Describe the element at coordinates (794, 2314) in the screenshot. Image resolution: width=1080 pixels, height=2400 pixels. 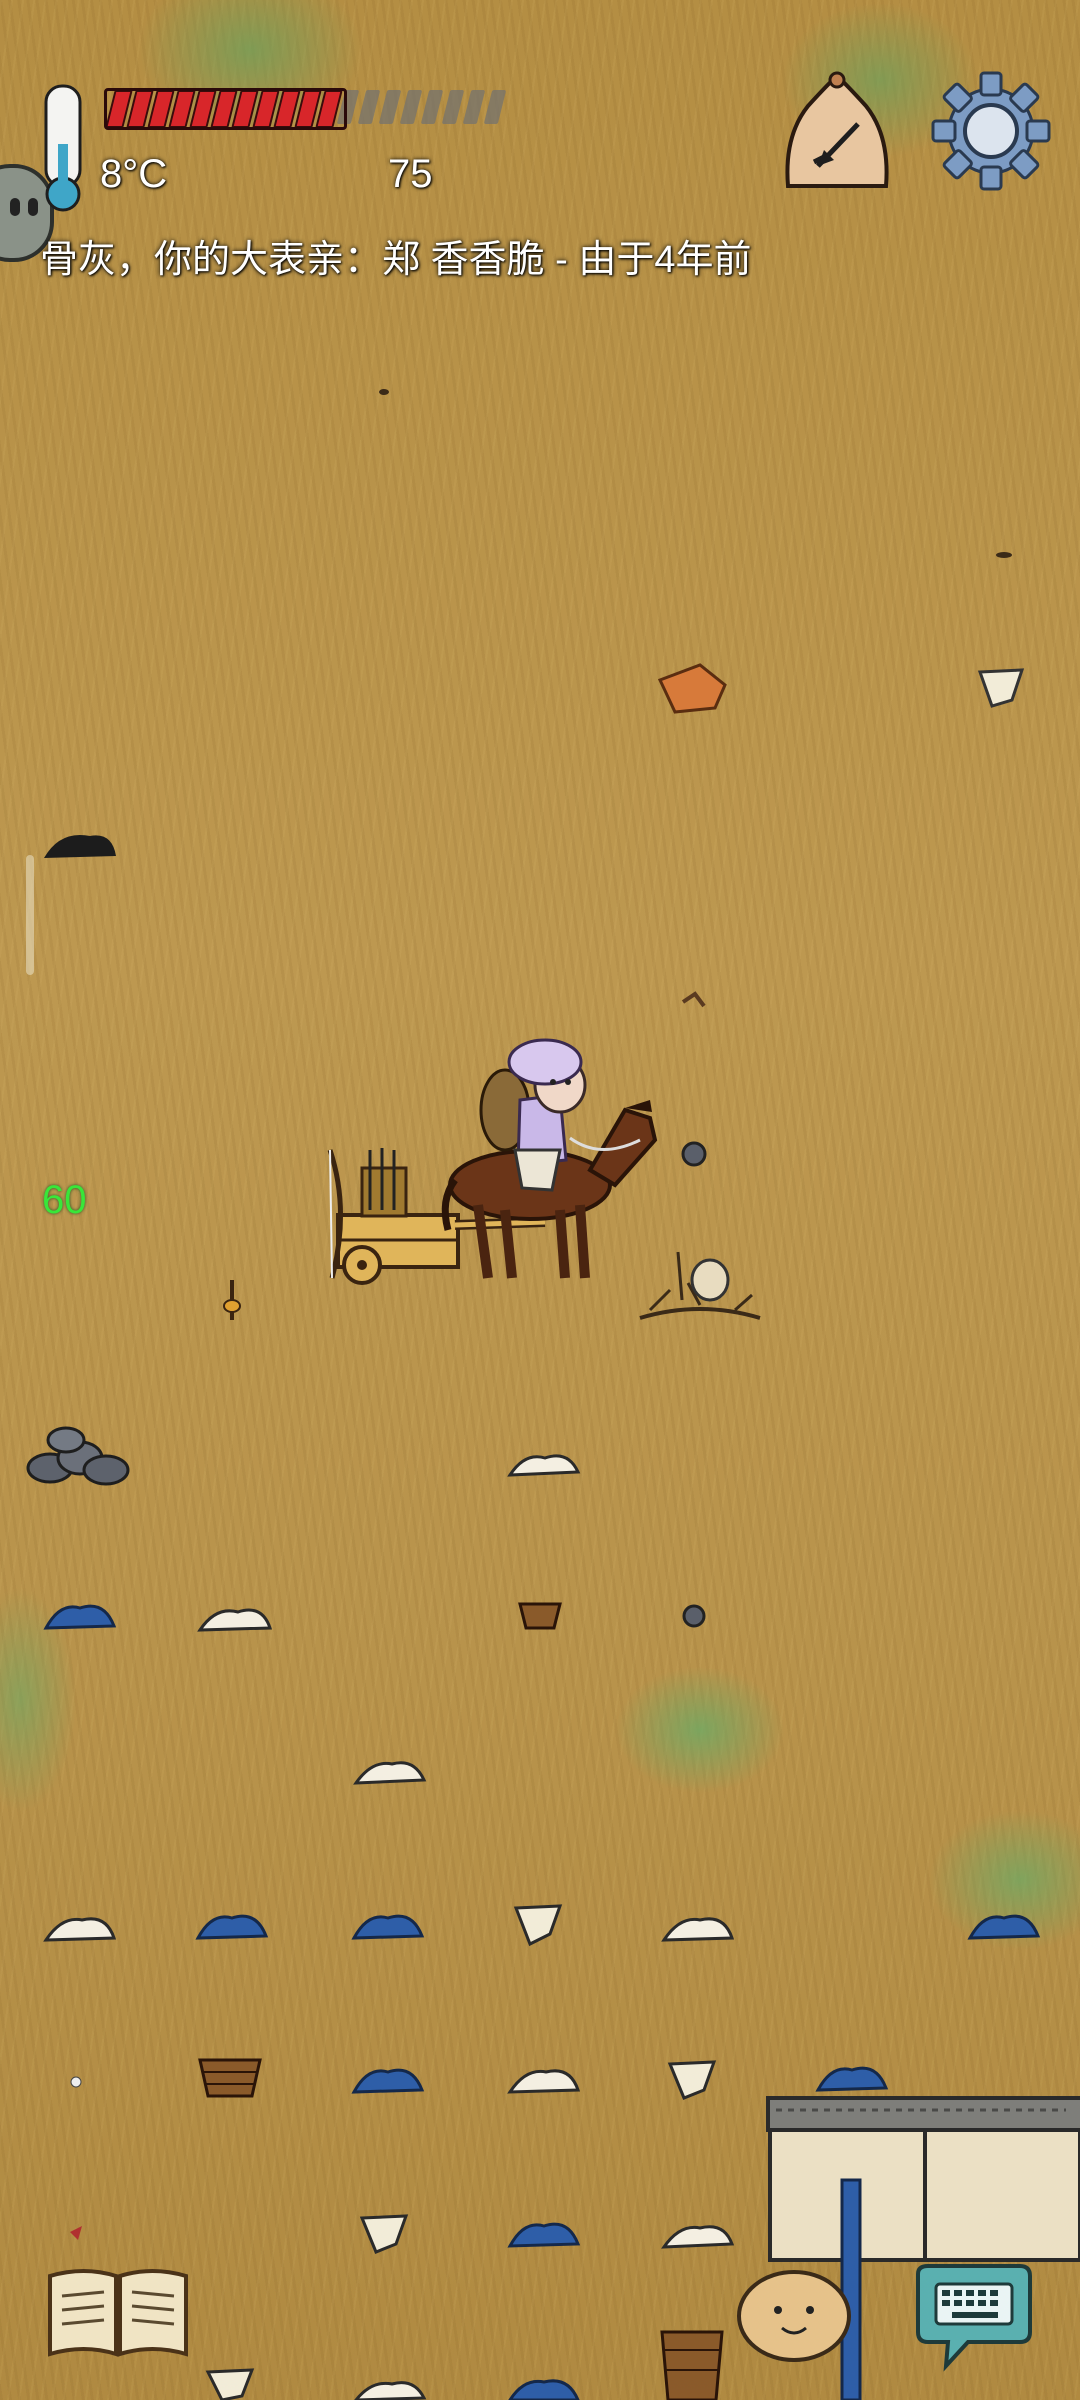
I see `emote-face-icon` at that location.